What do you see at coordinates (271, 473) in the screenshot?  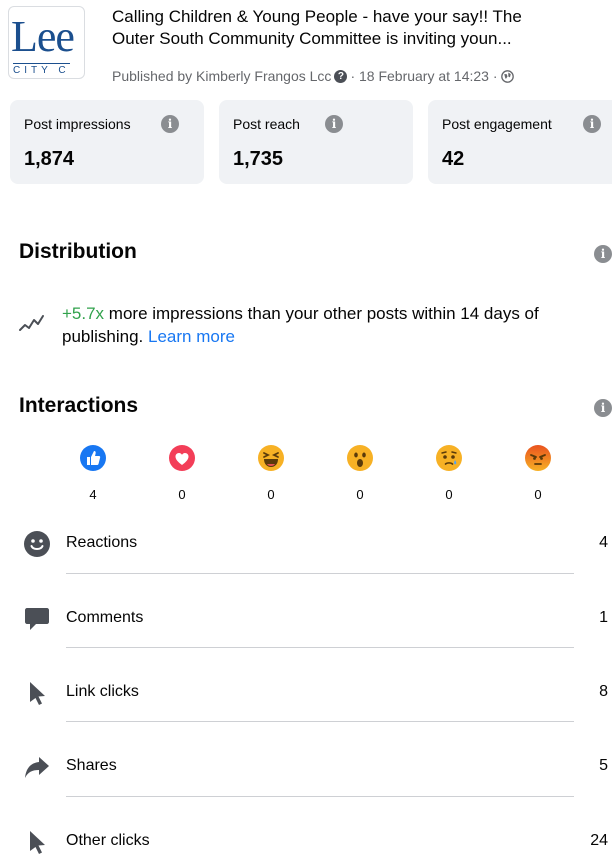 I see `reaction-haha: 0` at bounding box center [271, 473].